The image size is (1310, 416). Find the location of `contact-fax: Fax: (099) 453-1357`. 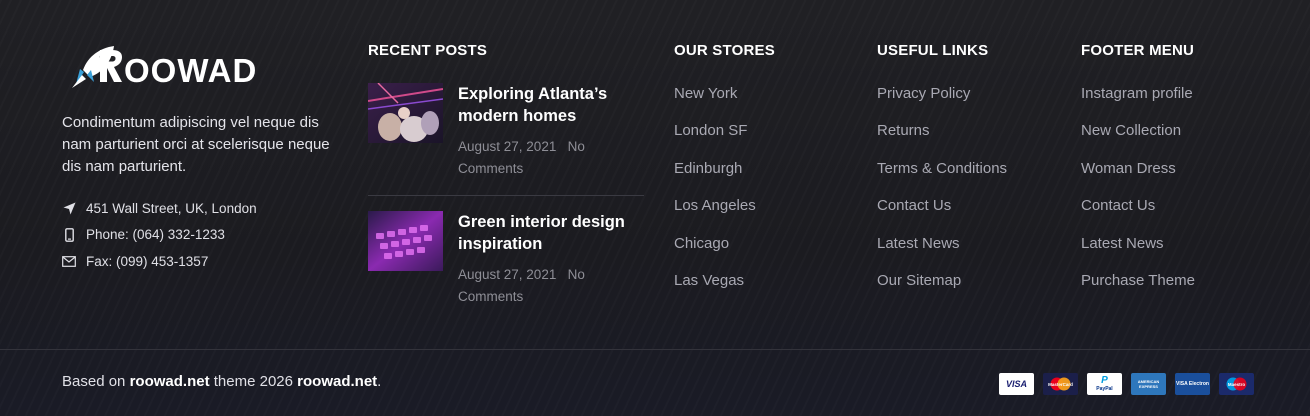

contact-fax: Fax: (099) 453-1357 is located at coordinates (202, 261).